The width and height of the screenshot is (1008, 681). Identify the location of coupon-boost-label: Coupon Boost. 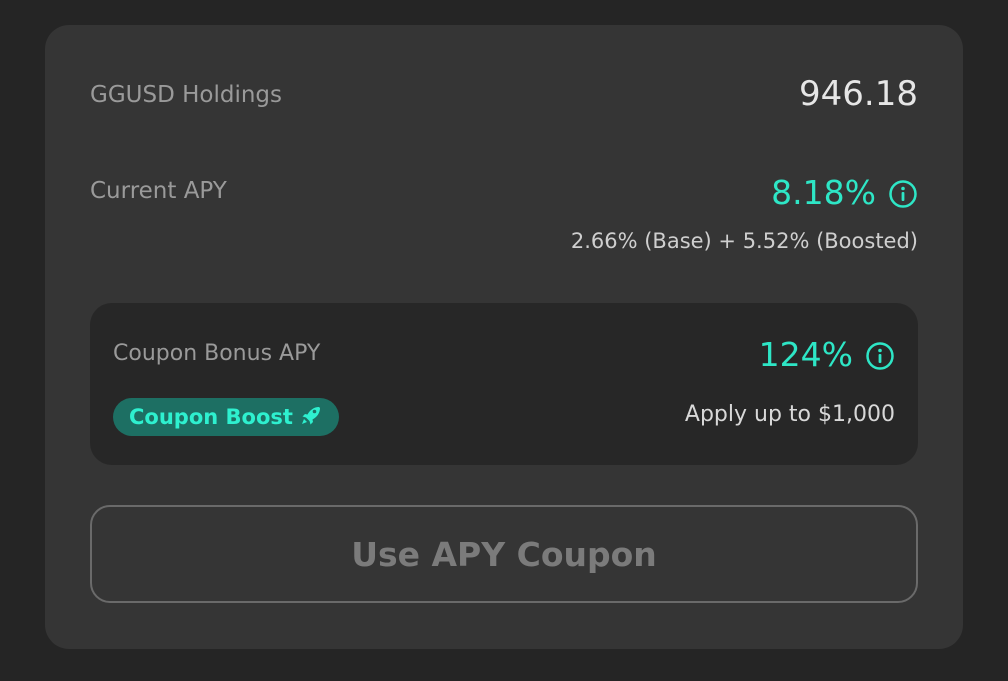
(211, 417).